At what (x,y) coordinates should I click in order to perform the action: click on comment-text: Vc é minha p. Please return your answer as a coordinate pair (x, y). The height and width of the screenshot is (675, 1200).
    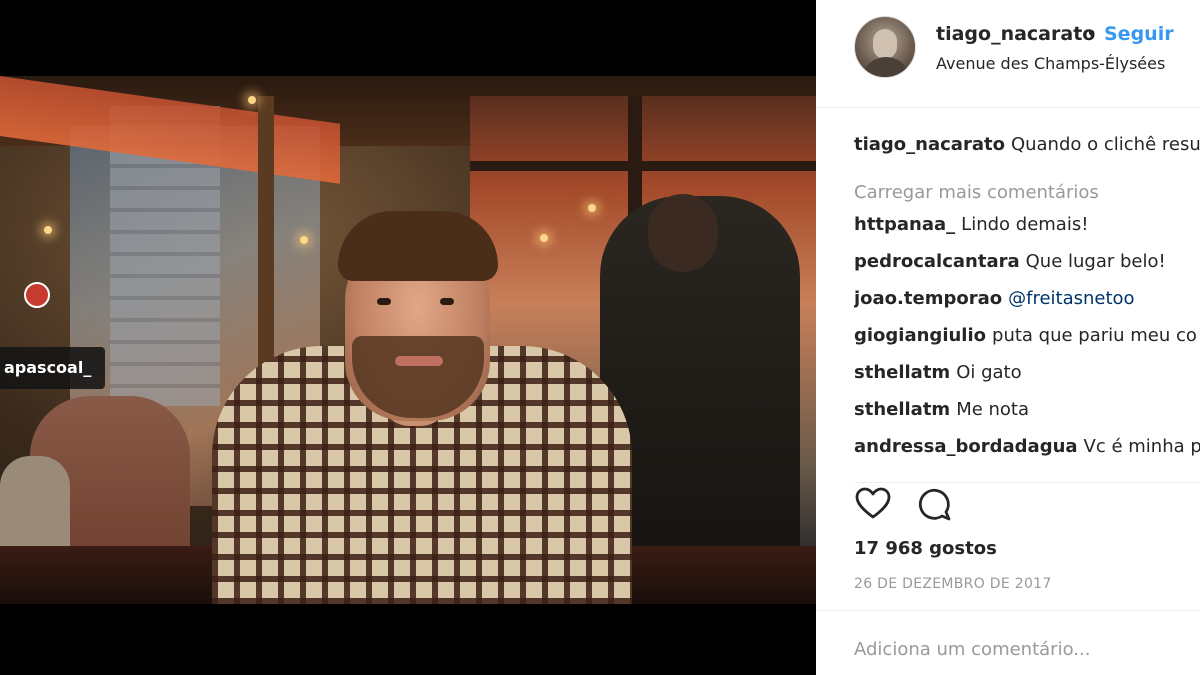
    Looking at the image, I should click on (1141, 446).